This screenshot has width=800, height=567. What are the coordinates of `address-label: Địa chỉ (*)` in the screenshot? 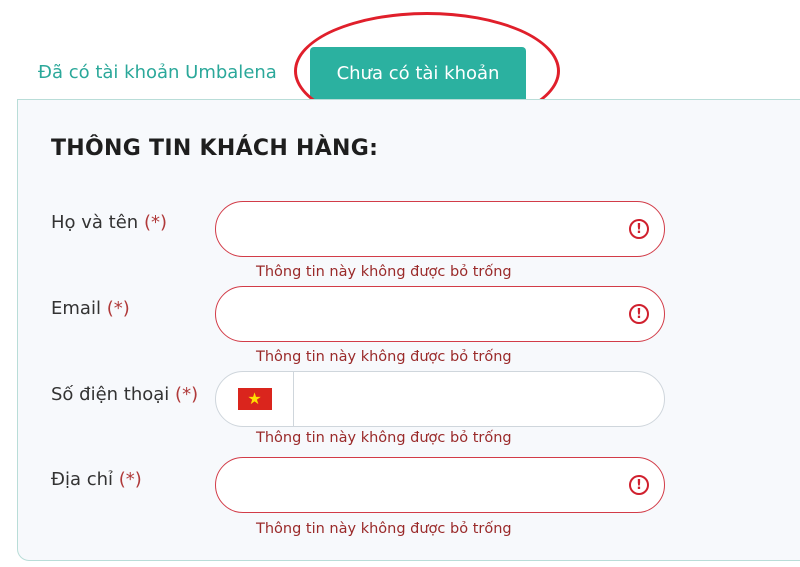 It's located at (96, 479).